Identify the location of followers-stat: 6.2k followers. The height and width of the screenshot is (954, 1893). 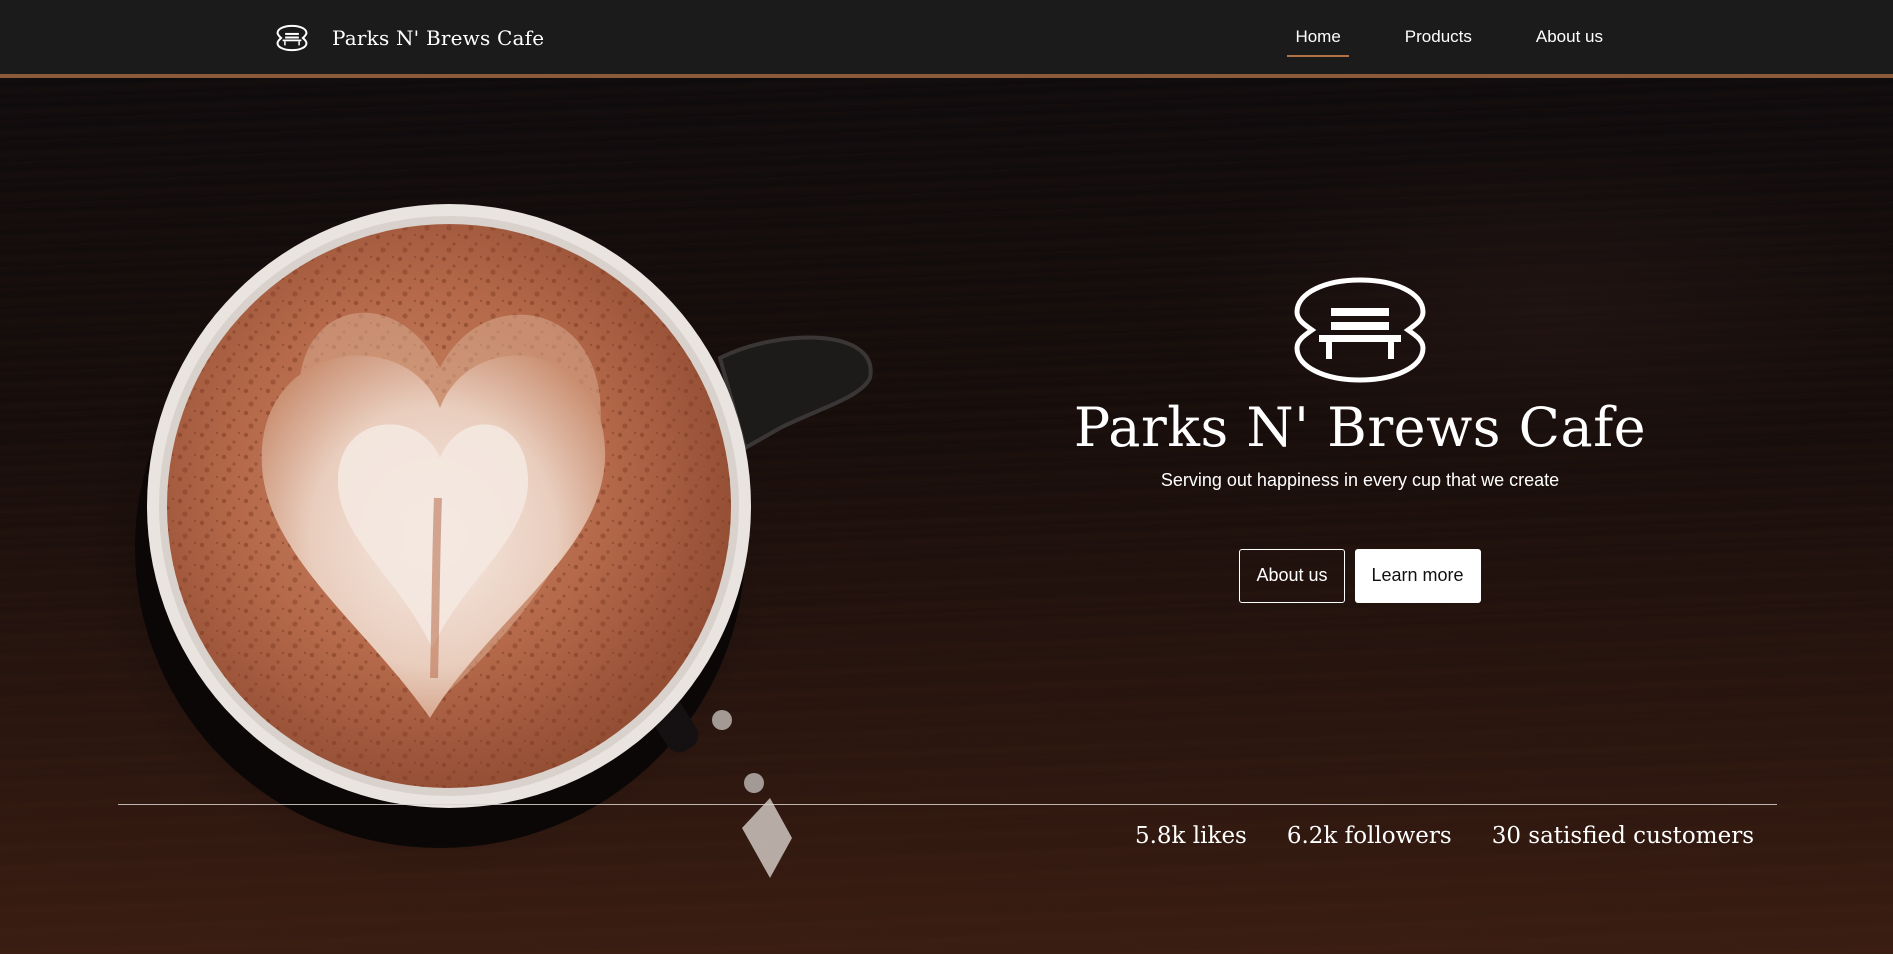
(1369, 836).